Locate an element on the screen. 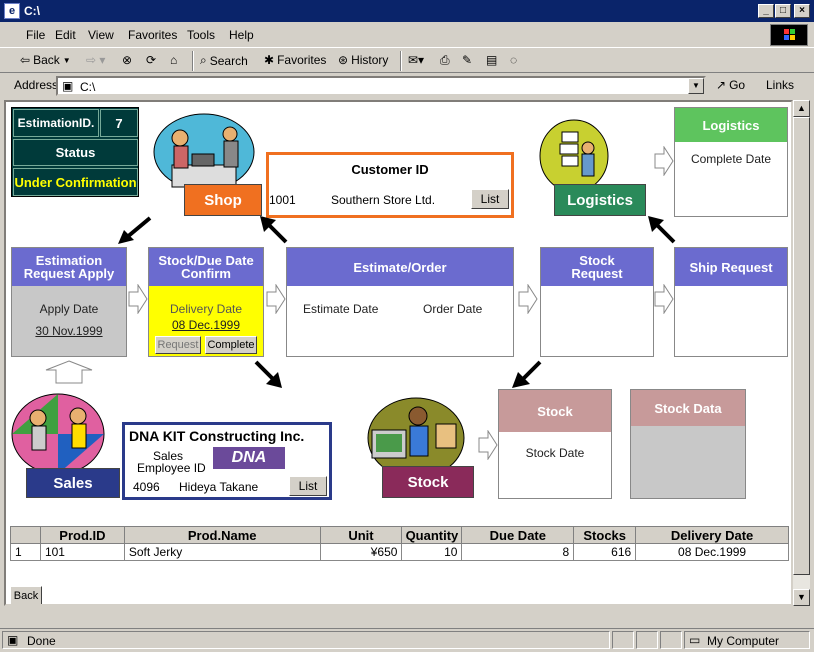 This screenshot has height=652, width=814. scroll-thumb is located at coordinates (801, 346).